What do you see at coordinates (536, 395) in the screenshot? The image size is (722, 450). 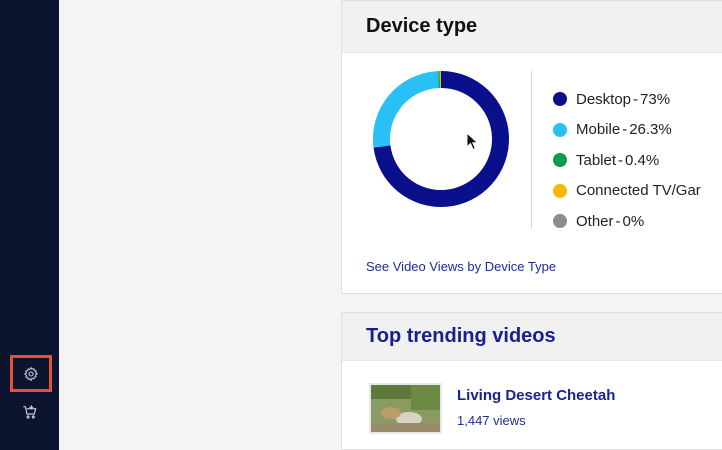 I see `video-title-link: Living Desert Cheetah` at bounding box center [536, 395].